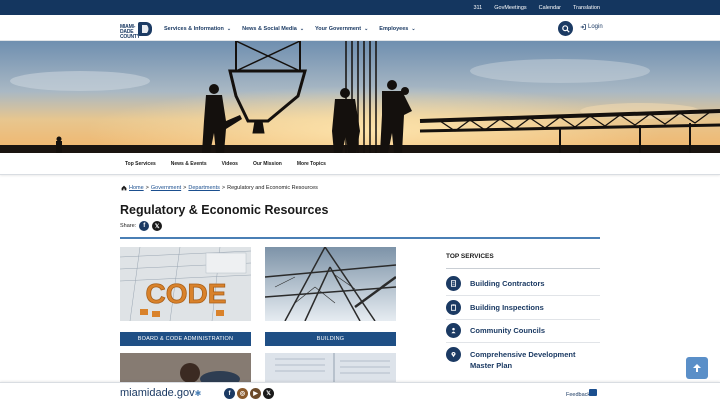  I want to click on breadcrumb-home: Home, so click(136, 188).